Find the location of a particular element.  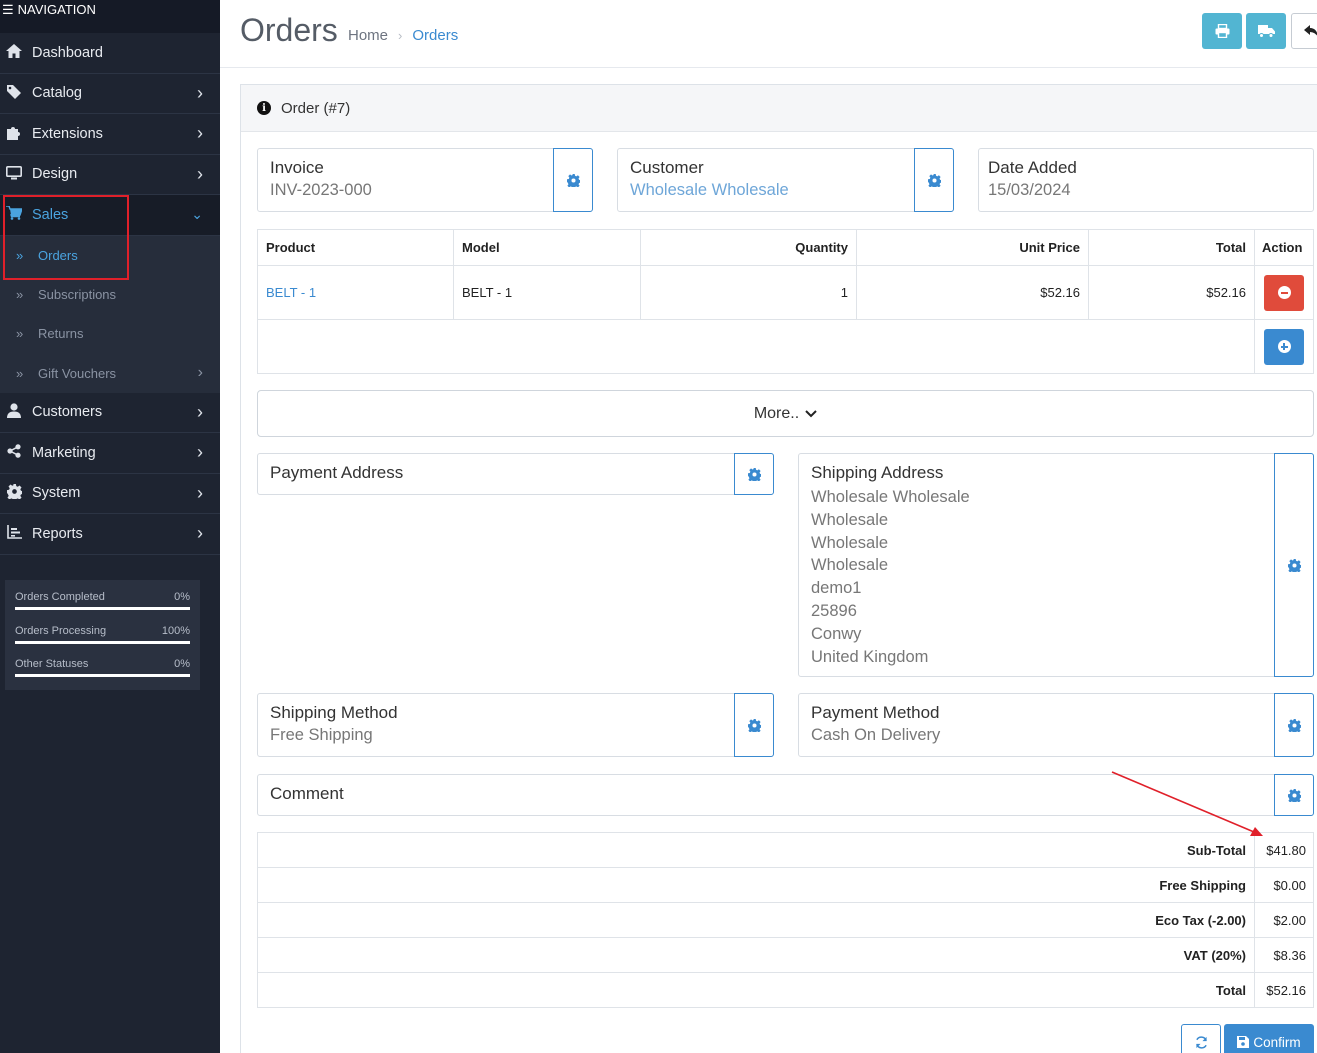

product-action-cell is located at coordinates (1284, 292).